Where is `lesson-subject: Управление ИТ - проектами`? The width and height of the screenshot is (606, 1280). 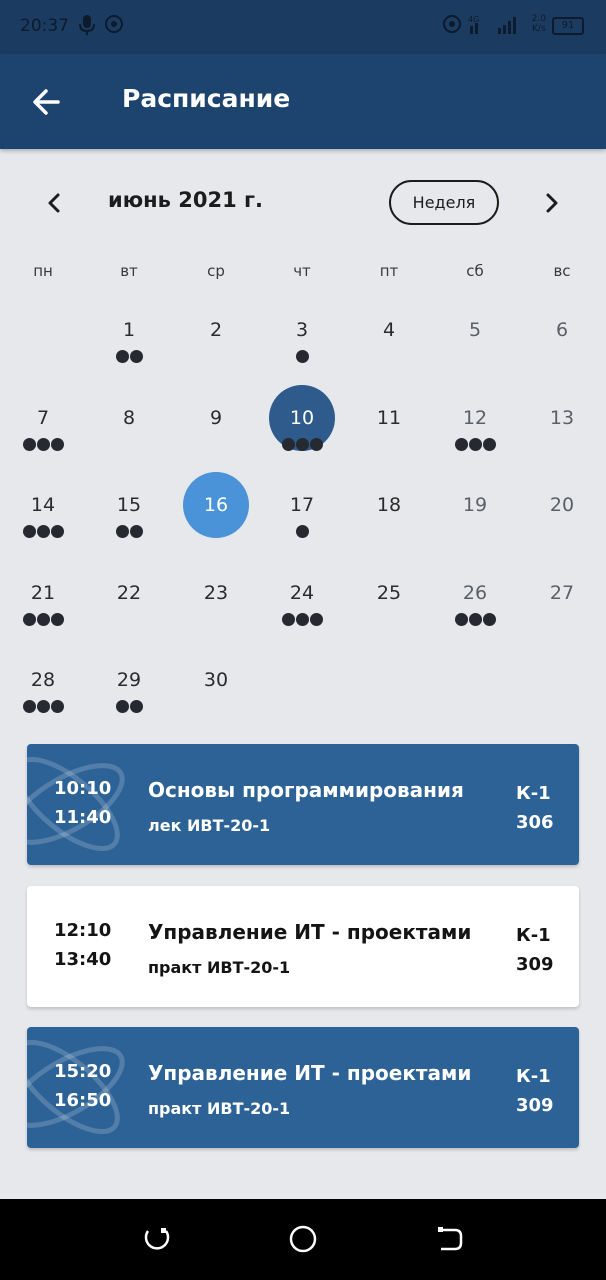
lesson-subject: Управление ИТ - проектами is located at coordinates (310, 1073).